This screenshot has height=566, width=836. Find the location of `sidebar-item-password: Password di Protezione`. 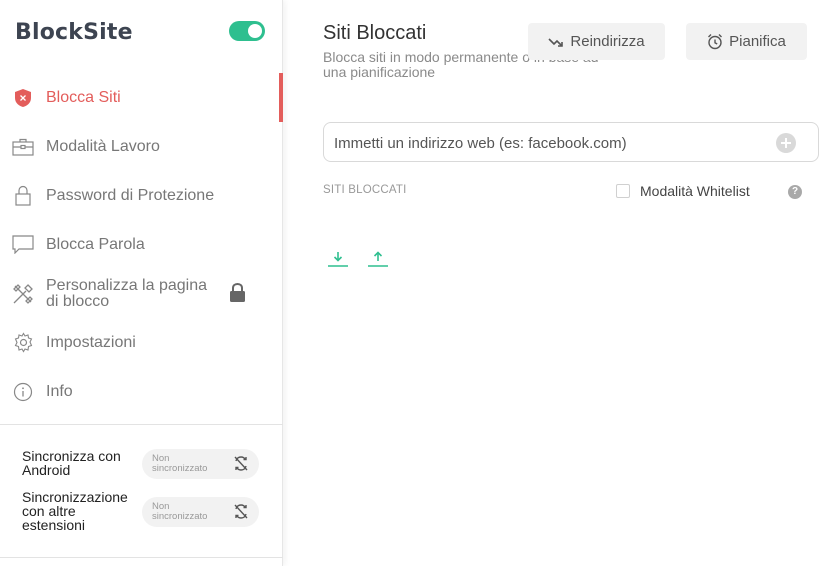

sidebar-item-password: Password di Protezione is located at coordinates (141, 195).